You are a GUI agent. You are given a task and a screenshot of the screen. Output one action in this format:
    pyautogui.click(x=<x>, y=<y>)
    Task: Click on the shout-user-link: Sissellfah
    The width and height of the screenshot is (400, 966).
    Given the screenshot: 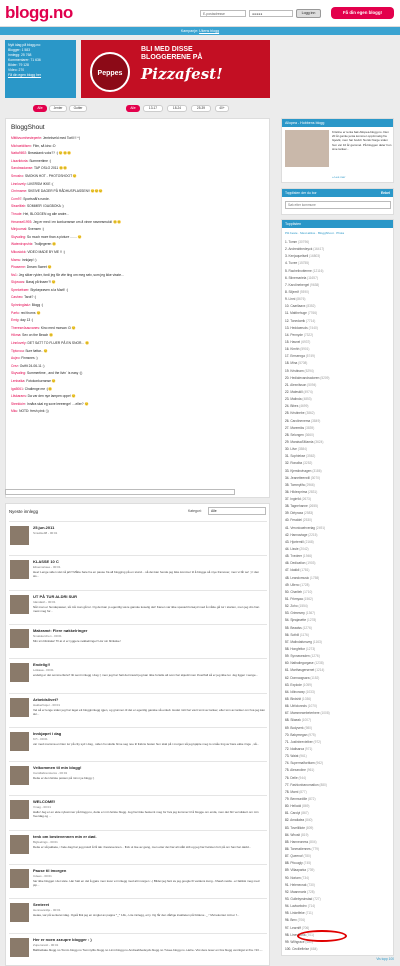 What is the action you would take?
    pyautogui.click(x=18, y=206)
    